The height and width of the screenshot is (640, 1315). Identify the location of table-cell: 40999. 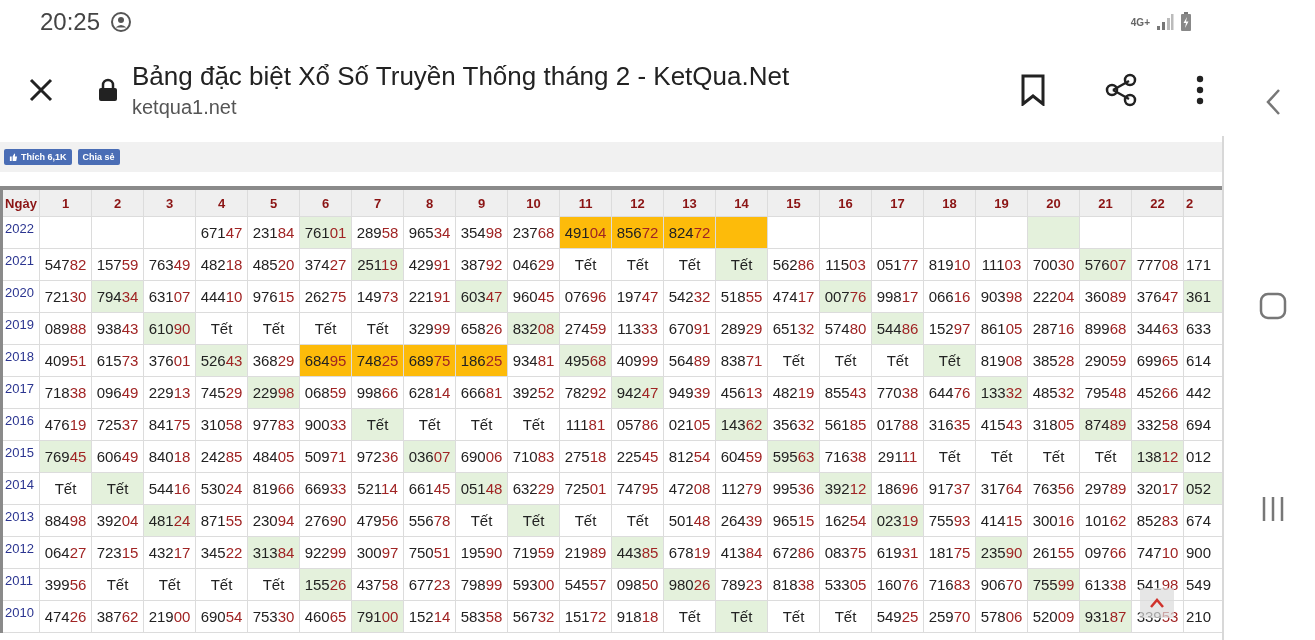
(637, 360).